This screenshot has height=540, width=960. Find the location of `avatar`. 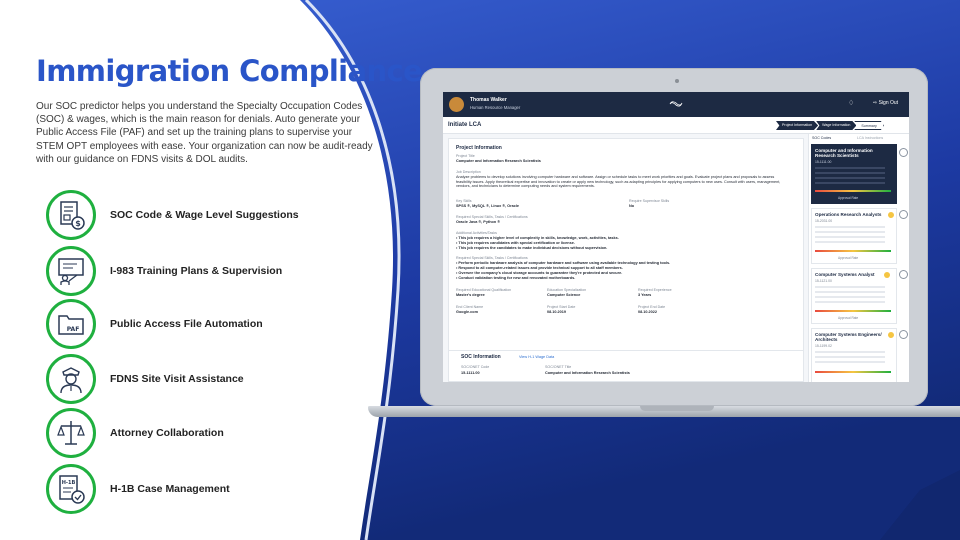

avatar is located at coordinates (456, 104).